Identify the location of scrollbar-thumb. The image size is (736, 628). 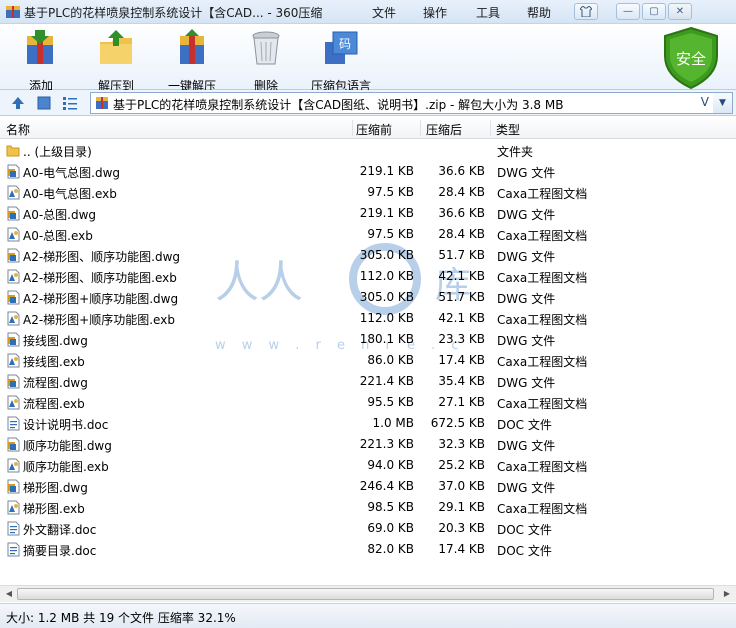
(365, 594).